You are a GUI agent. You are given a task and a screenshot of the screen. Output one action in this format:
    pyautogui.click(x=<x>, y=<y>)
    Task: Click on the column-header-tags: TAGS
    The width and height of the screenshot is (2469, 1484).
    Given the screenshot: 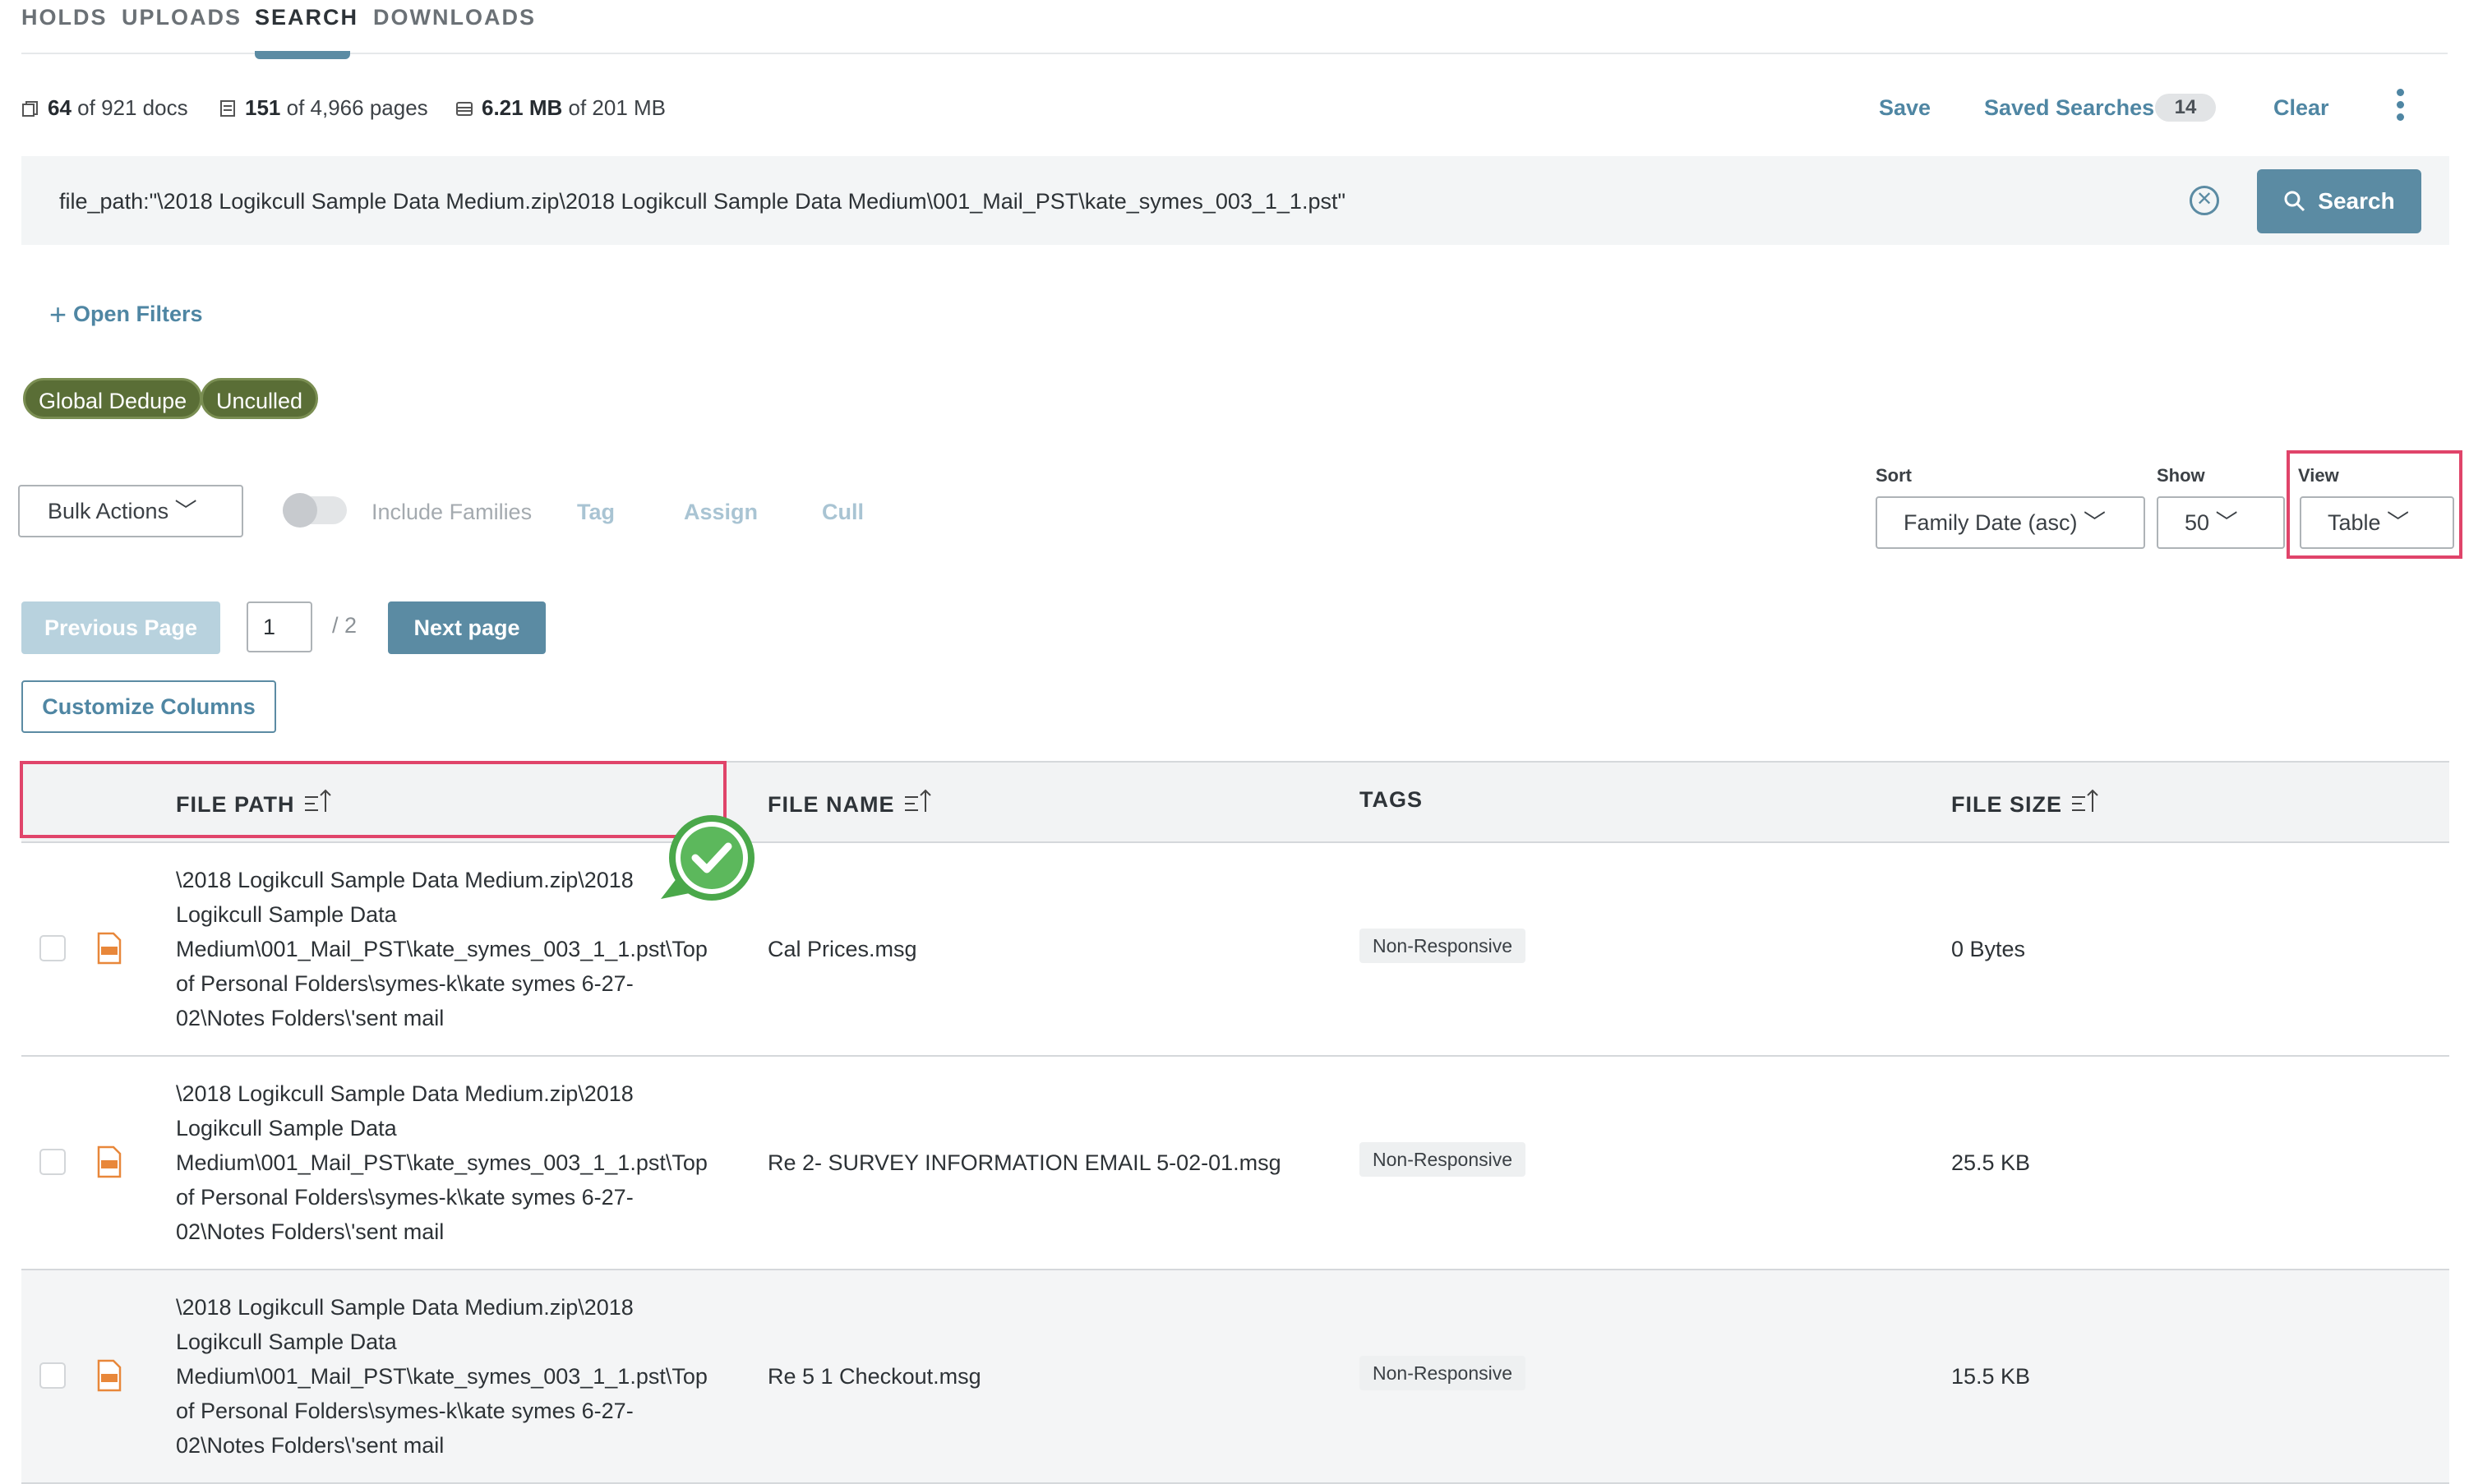 What is the action you would take?
    pyautogui.click(x=1391, y=800)
    